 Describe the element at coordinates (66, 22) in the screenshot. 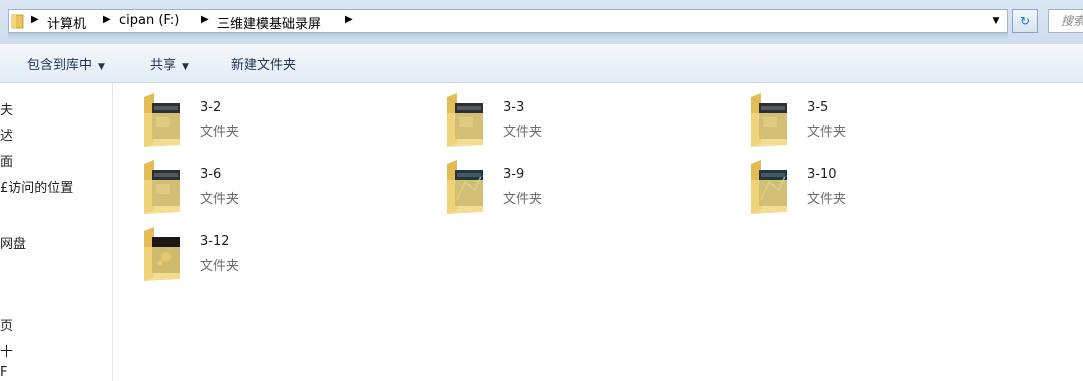

I see `breadcrumb-computer: 计算机` at that location.